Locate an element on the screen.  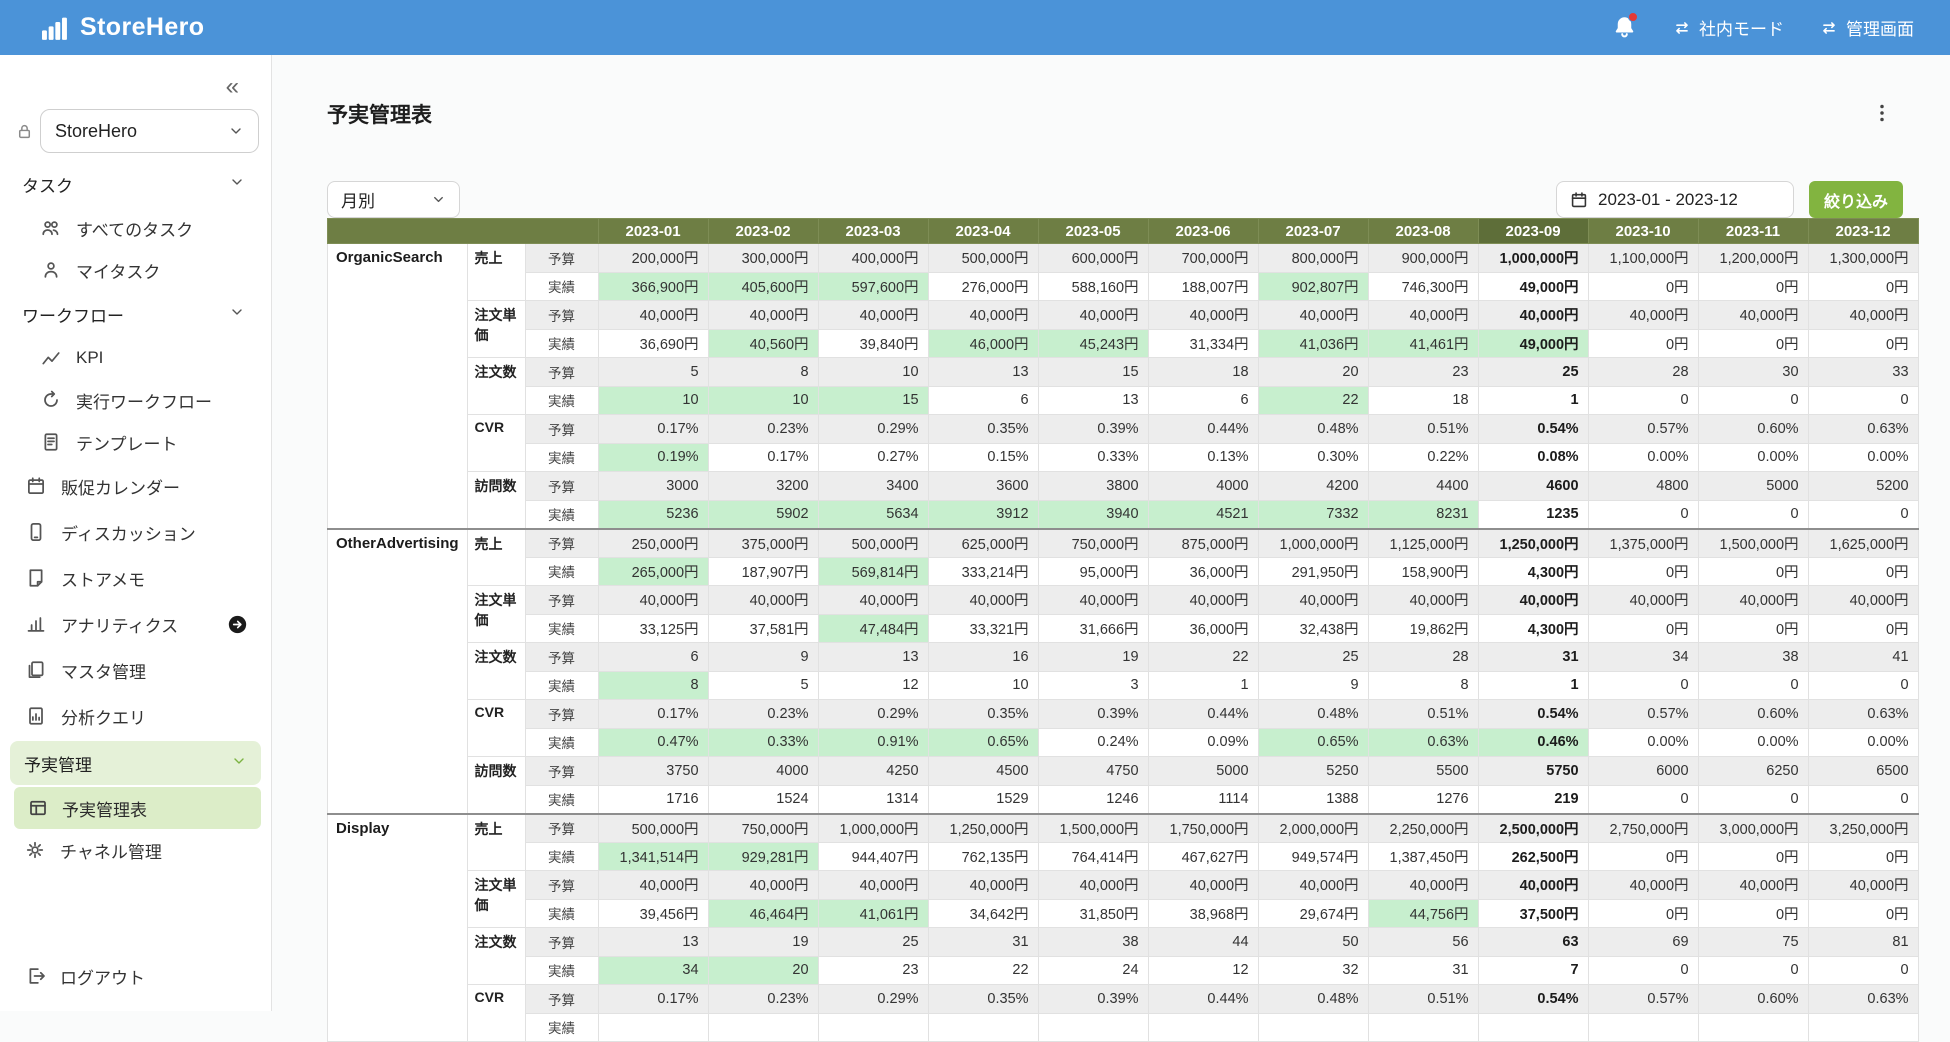
value-cell: 746,300円 is located at coordinates (1423, 286).